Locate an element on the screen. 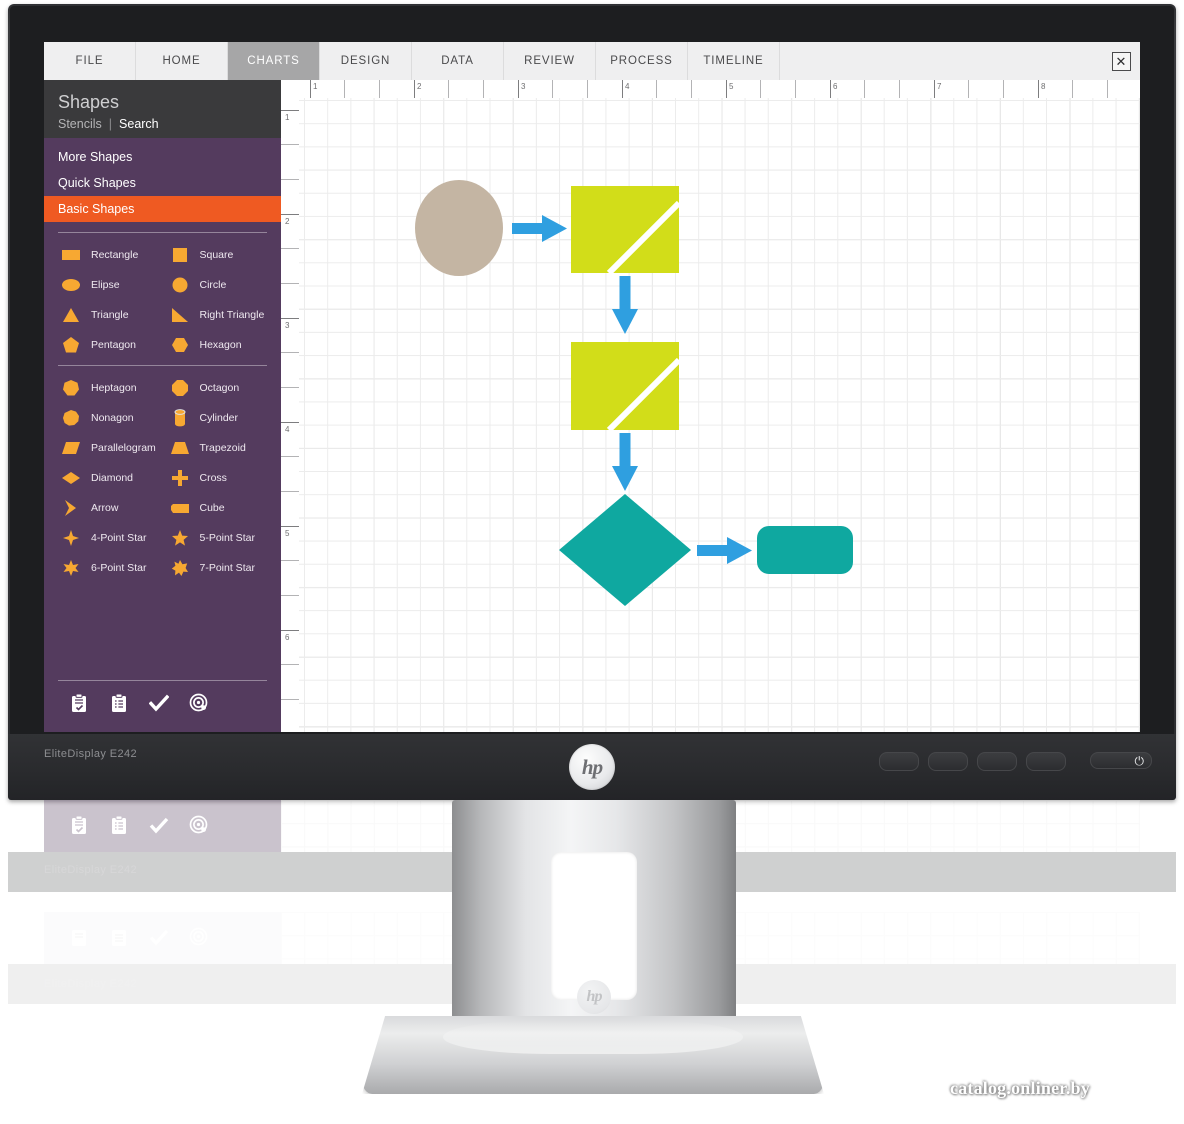  sidebar-divider-top is located at coordinates (162, 232).